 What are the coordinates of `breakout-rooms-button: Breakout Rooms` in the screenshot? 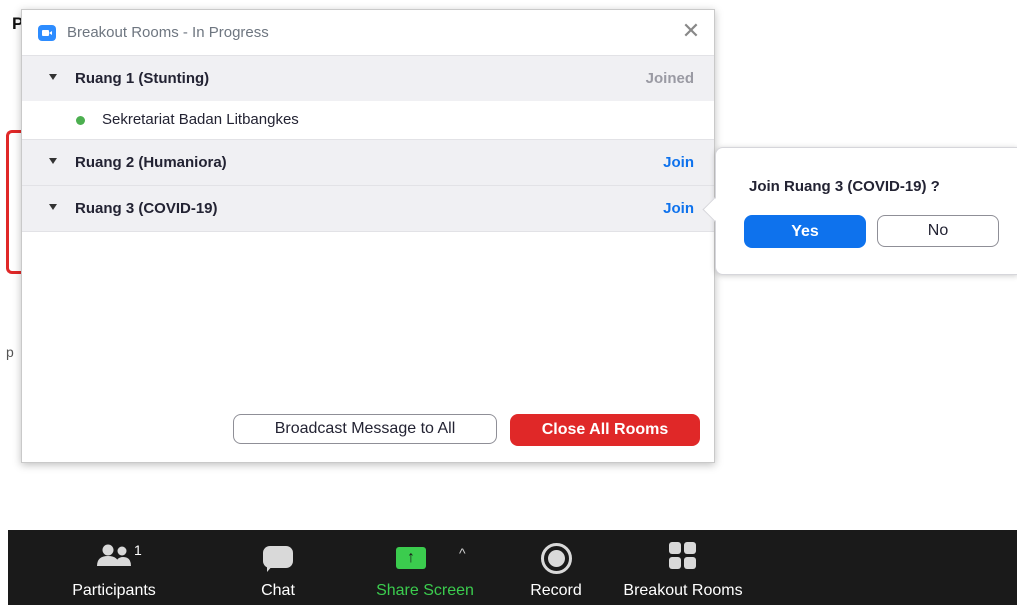 It's located at (683, 567).